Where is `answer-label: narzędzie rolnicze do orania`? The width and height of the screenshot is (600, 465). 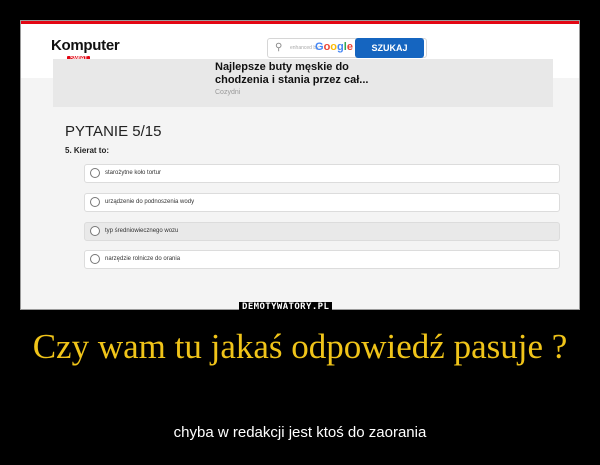 answer-label: narzędzie rolnicze do orania is located at coordinates (143, 259).